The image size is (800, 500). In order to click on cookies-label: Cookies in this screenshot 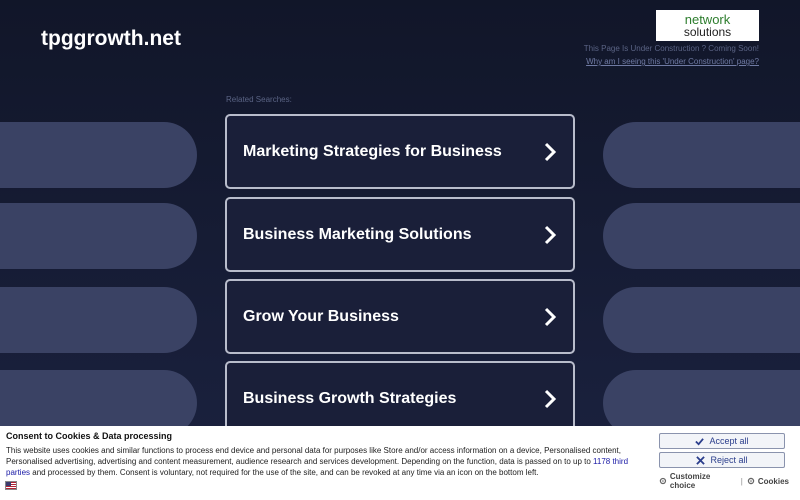, I will do `click(773, 481)`.